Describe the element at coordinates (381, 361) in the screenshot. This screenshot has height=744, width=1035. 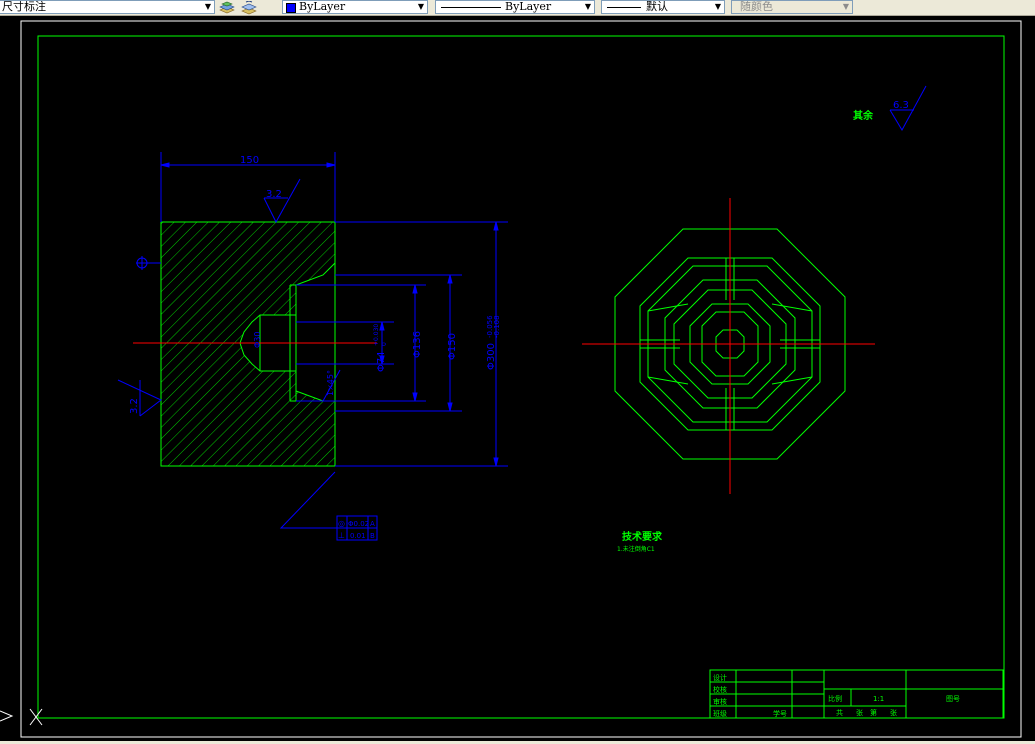
I see `dim-bore-small-text: Φ74` at that location.